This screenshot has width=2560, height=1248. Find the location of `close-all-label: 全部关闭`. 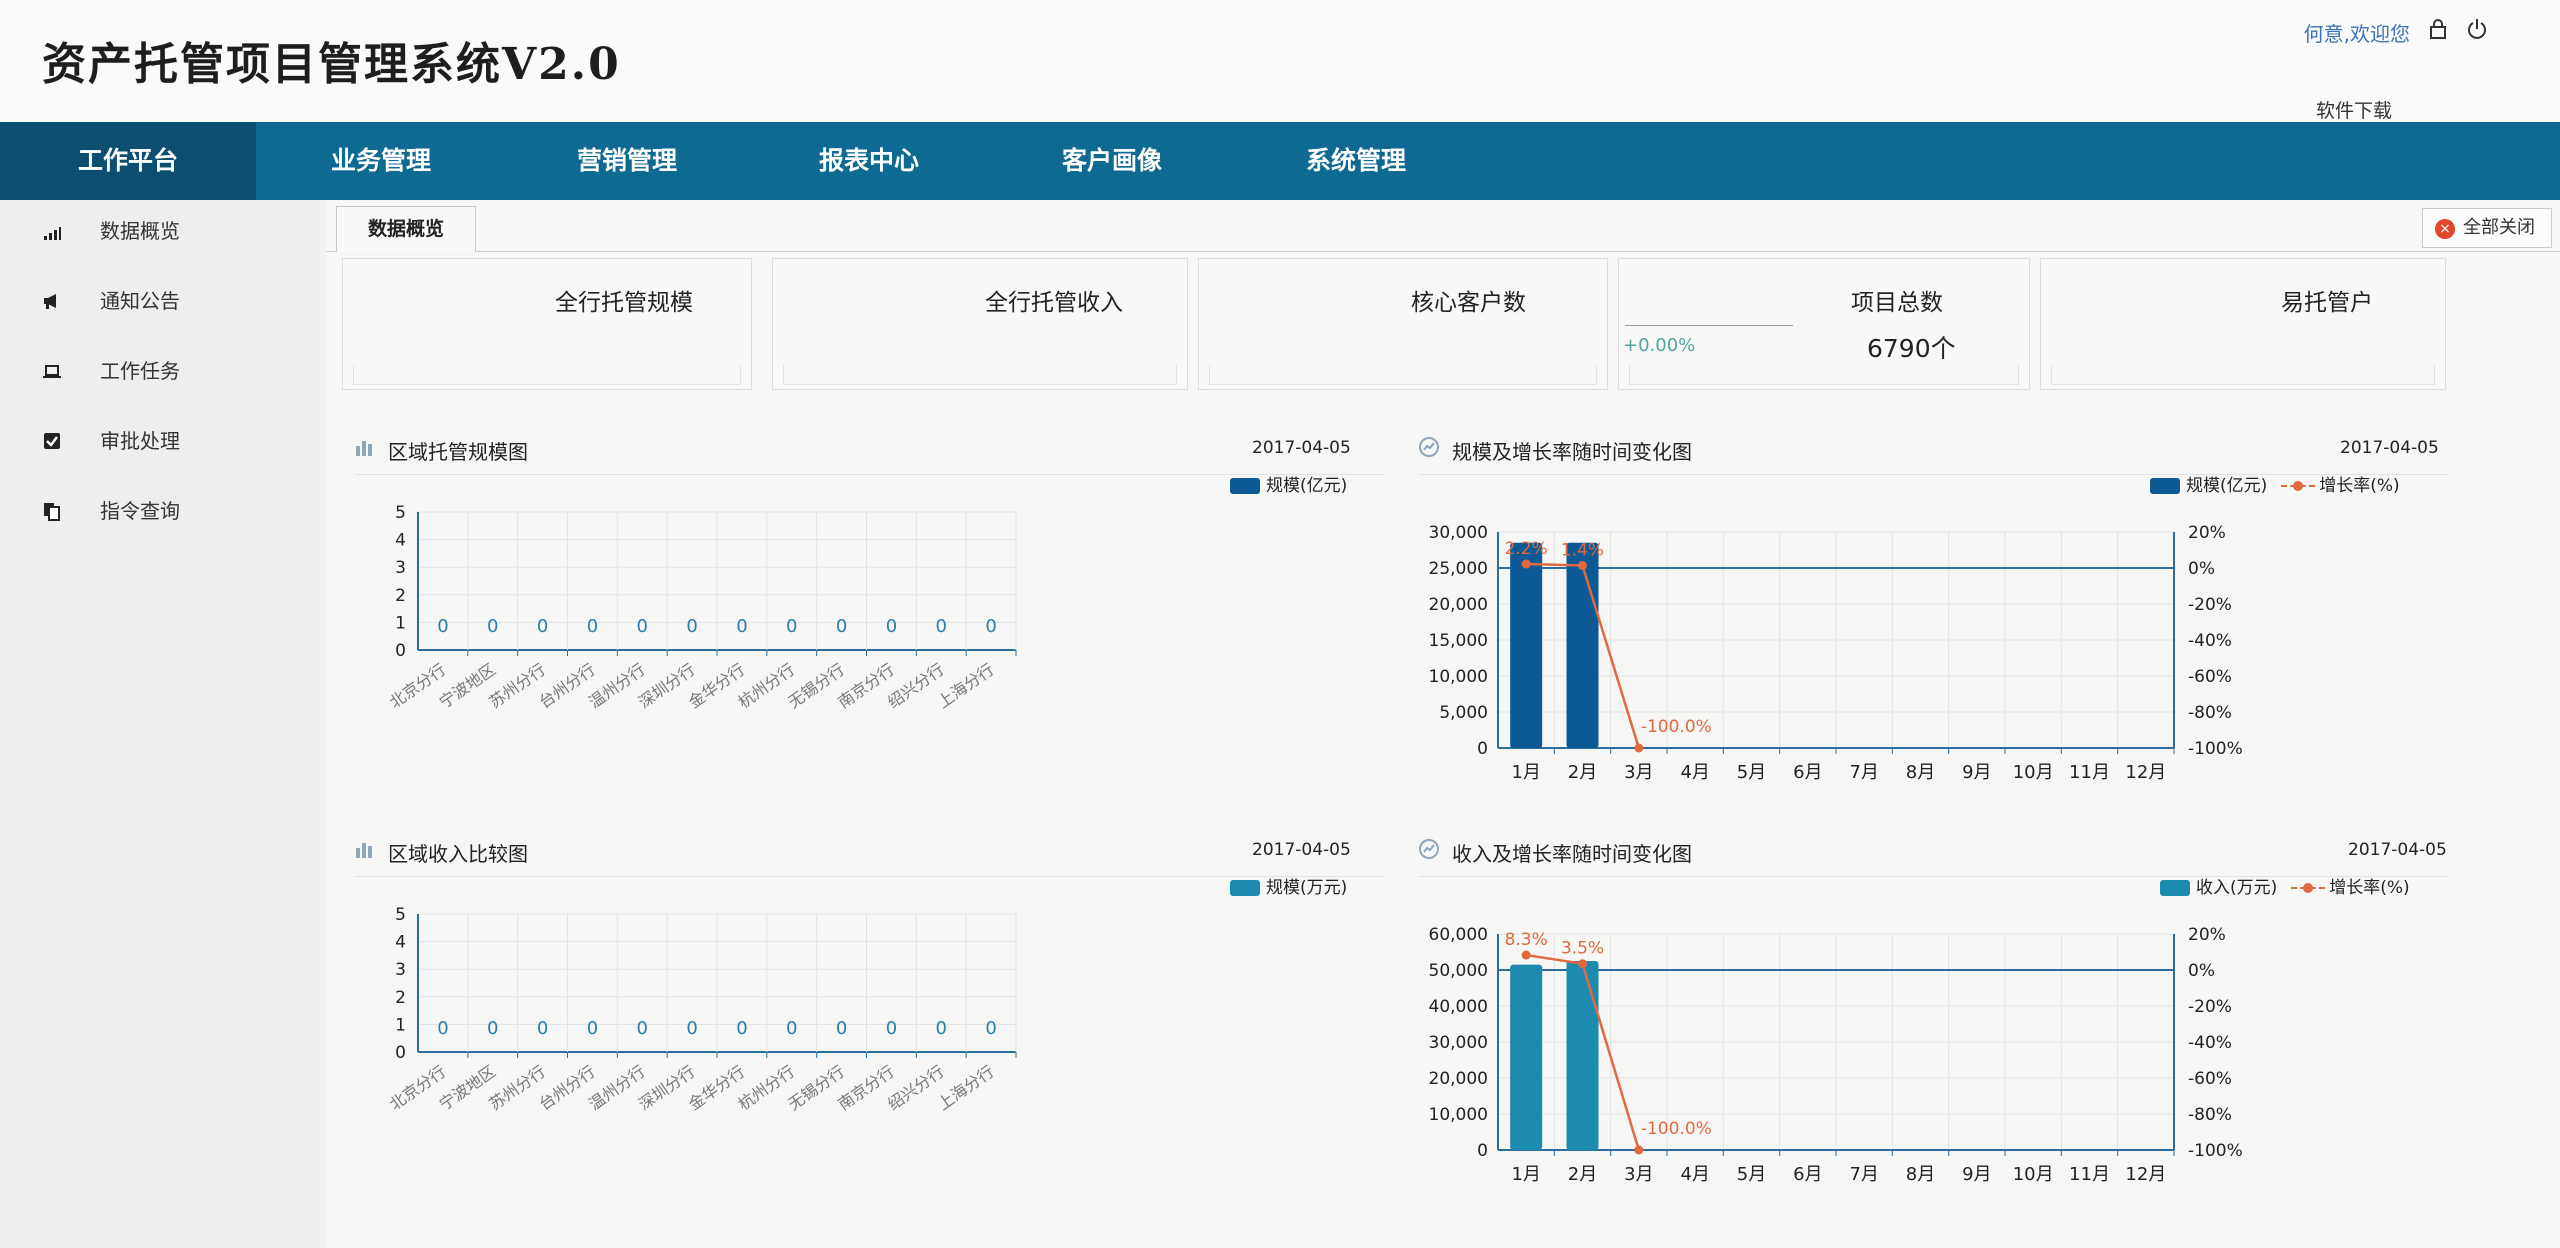

close-all-label: 全部关闭 is located at coordinates (2499, 227).